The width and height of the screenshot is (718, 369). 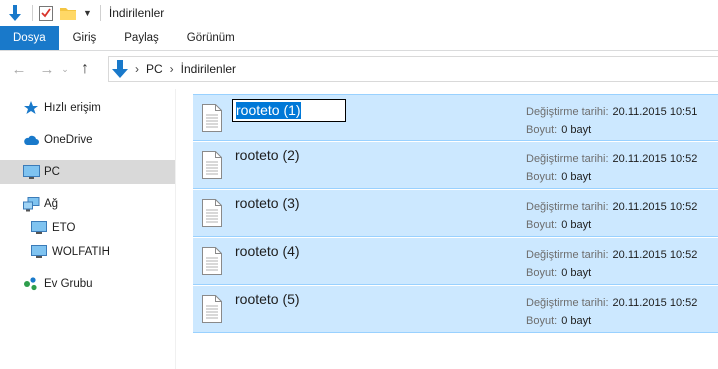 What do you see at coordinates (72, 108) in the screenshot?
I see `nav-item-label: Hızlı erişim` at bounding box center [72, 108].